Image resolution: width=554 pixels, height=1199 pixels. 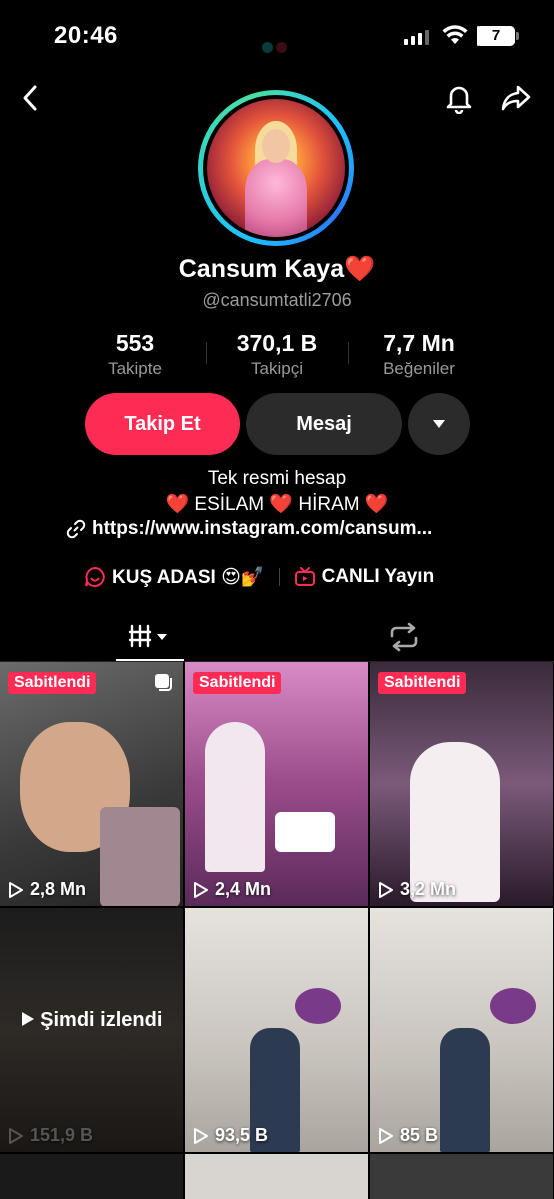 I want to click on chip-location: KUŞ ADASI 😍💅, so click(x=174, y=577).